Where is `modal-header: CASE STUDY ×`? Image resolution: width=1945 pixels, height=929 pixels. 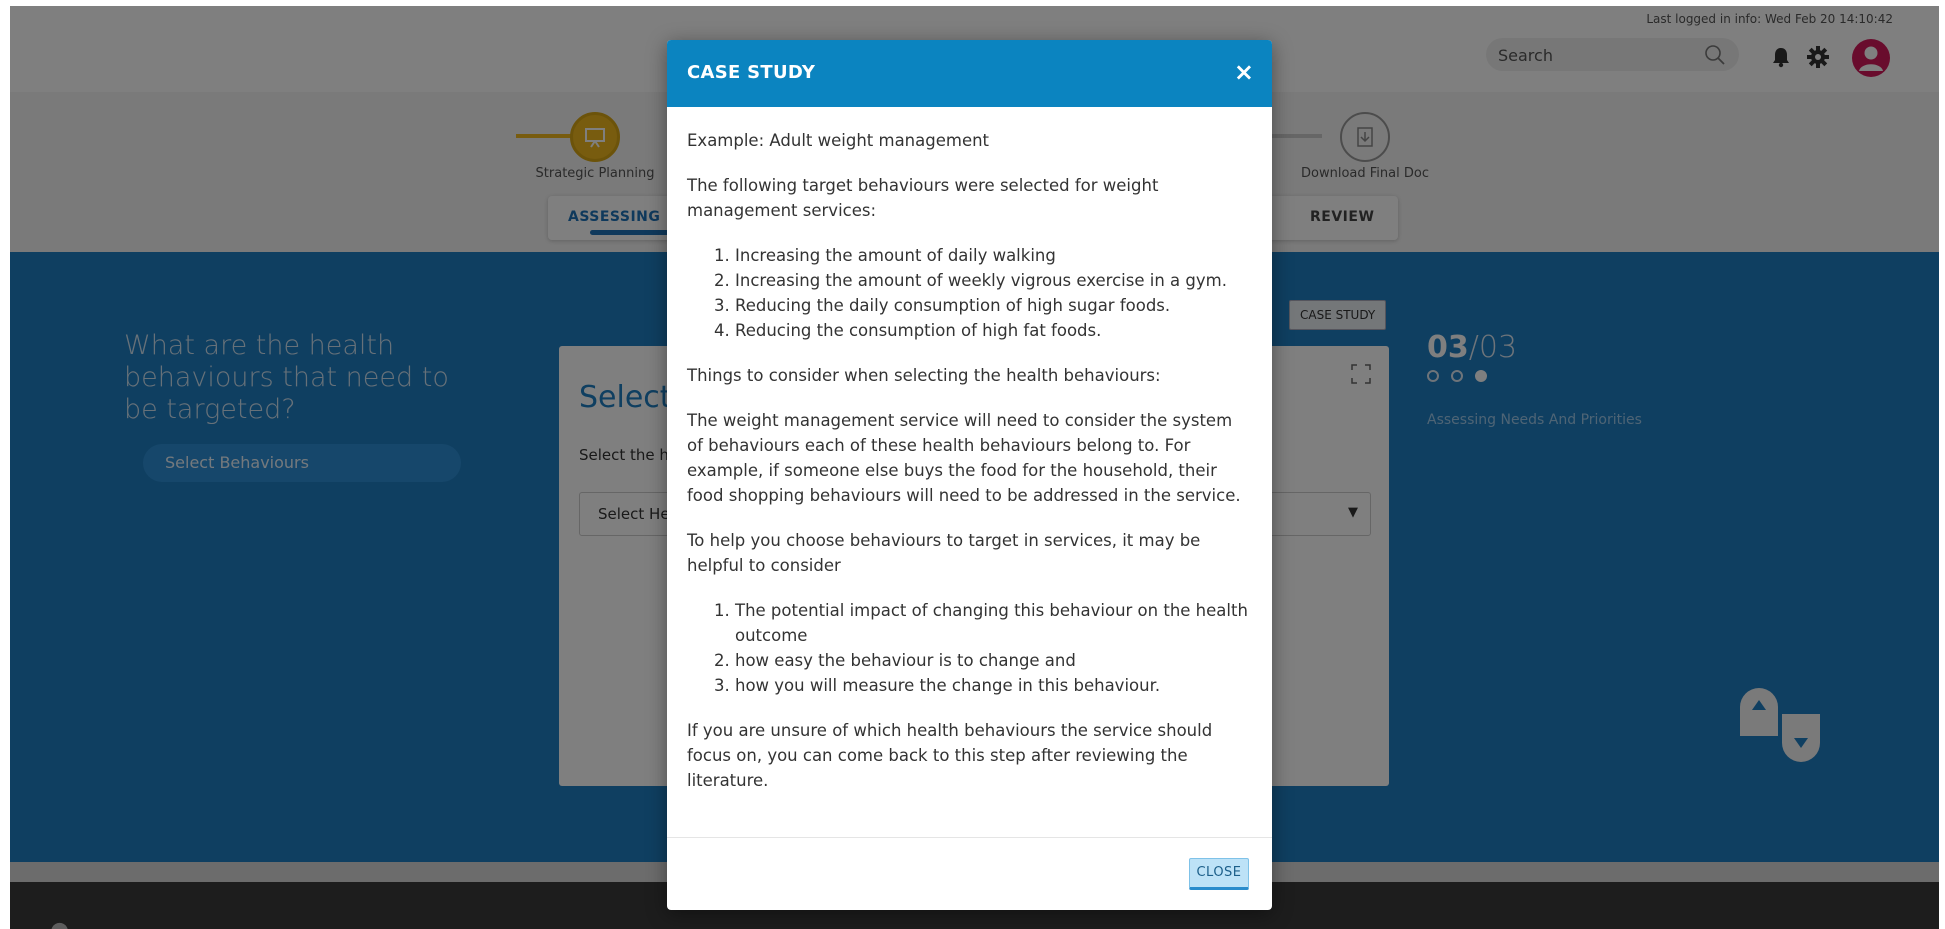
modal-header: CASE STUDY × is located at coordinates (969, 73).